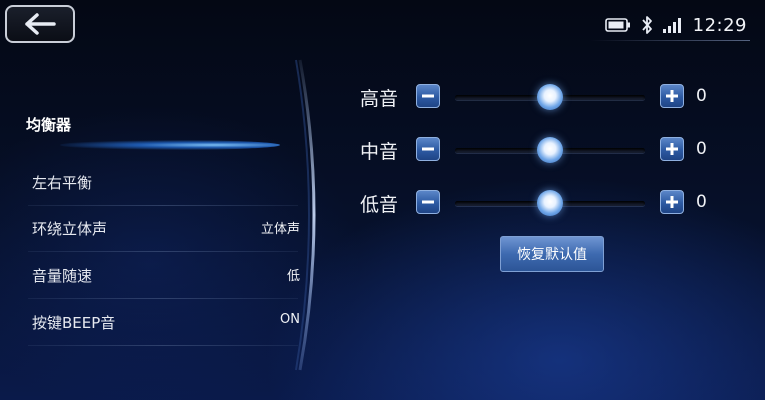 The width and height of the screenshot is (765, 400). I want to click on treble-increase-button, so click(672, 96).